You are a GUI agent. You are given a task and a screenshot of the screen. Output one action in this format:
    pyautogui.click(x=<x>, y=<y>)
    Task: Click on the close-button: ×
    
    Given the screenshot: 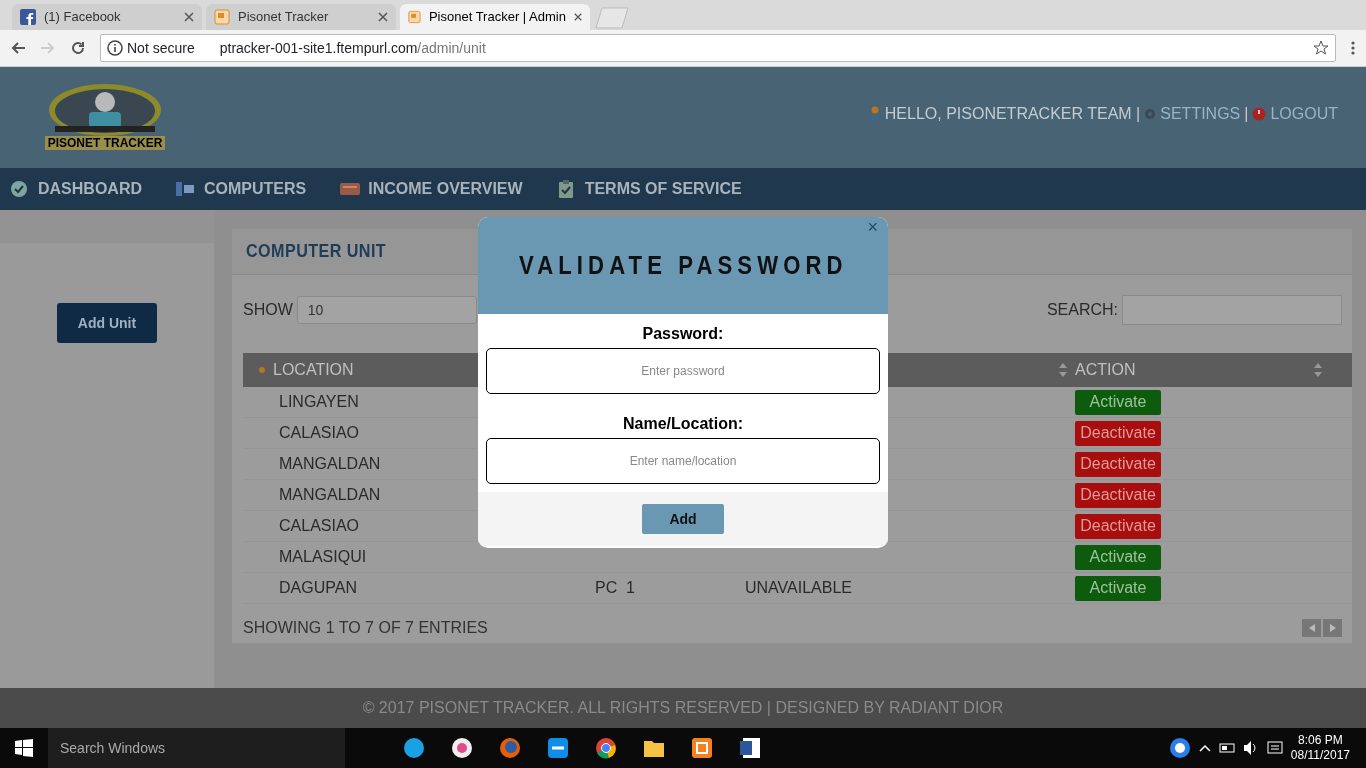 What is the action you would take?
    pyautogui.click(x=872, y=227)
    